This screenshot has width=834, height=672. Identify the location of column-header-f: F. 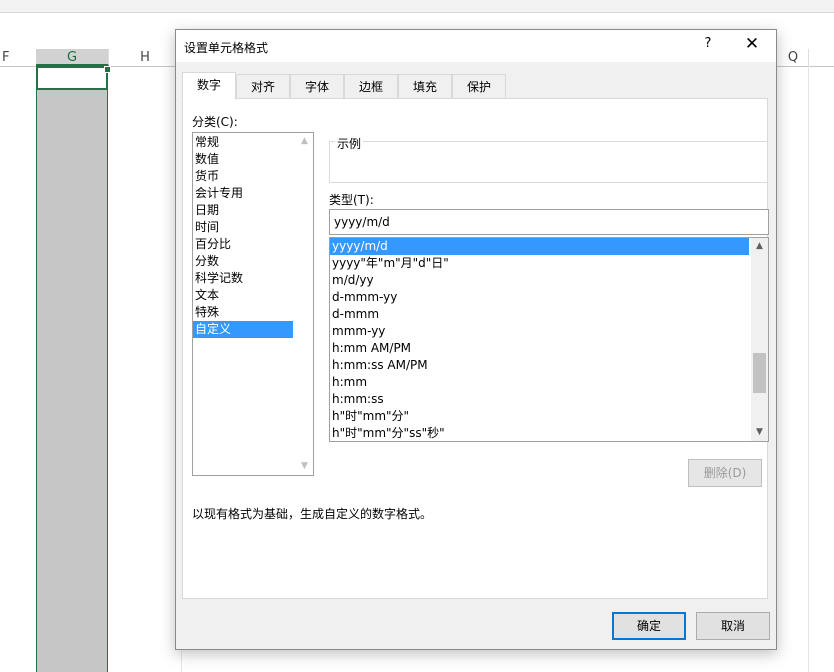
(19, 57).